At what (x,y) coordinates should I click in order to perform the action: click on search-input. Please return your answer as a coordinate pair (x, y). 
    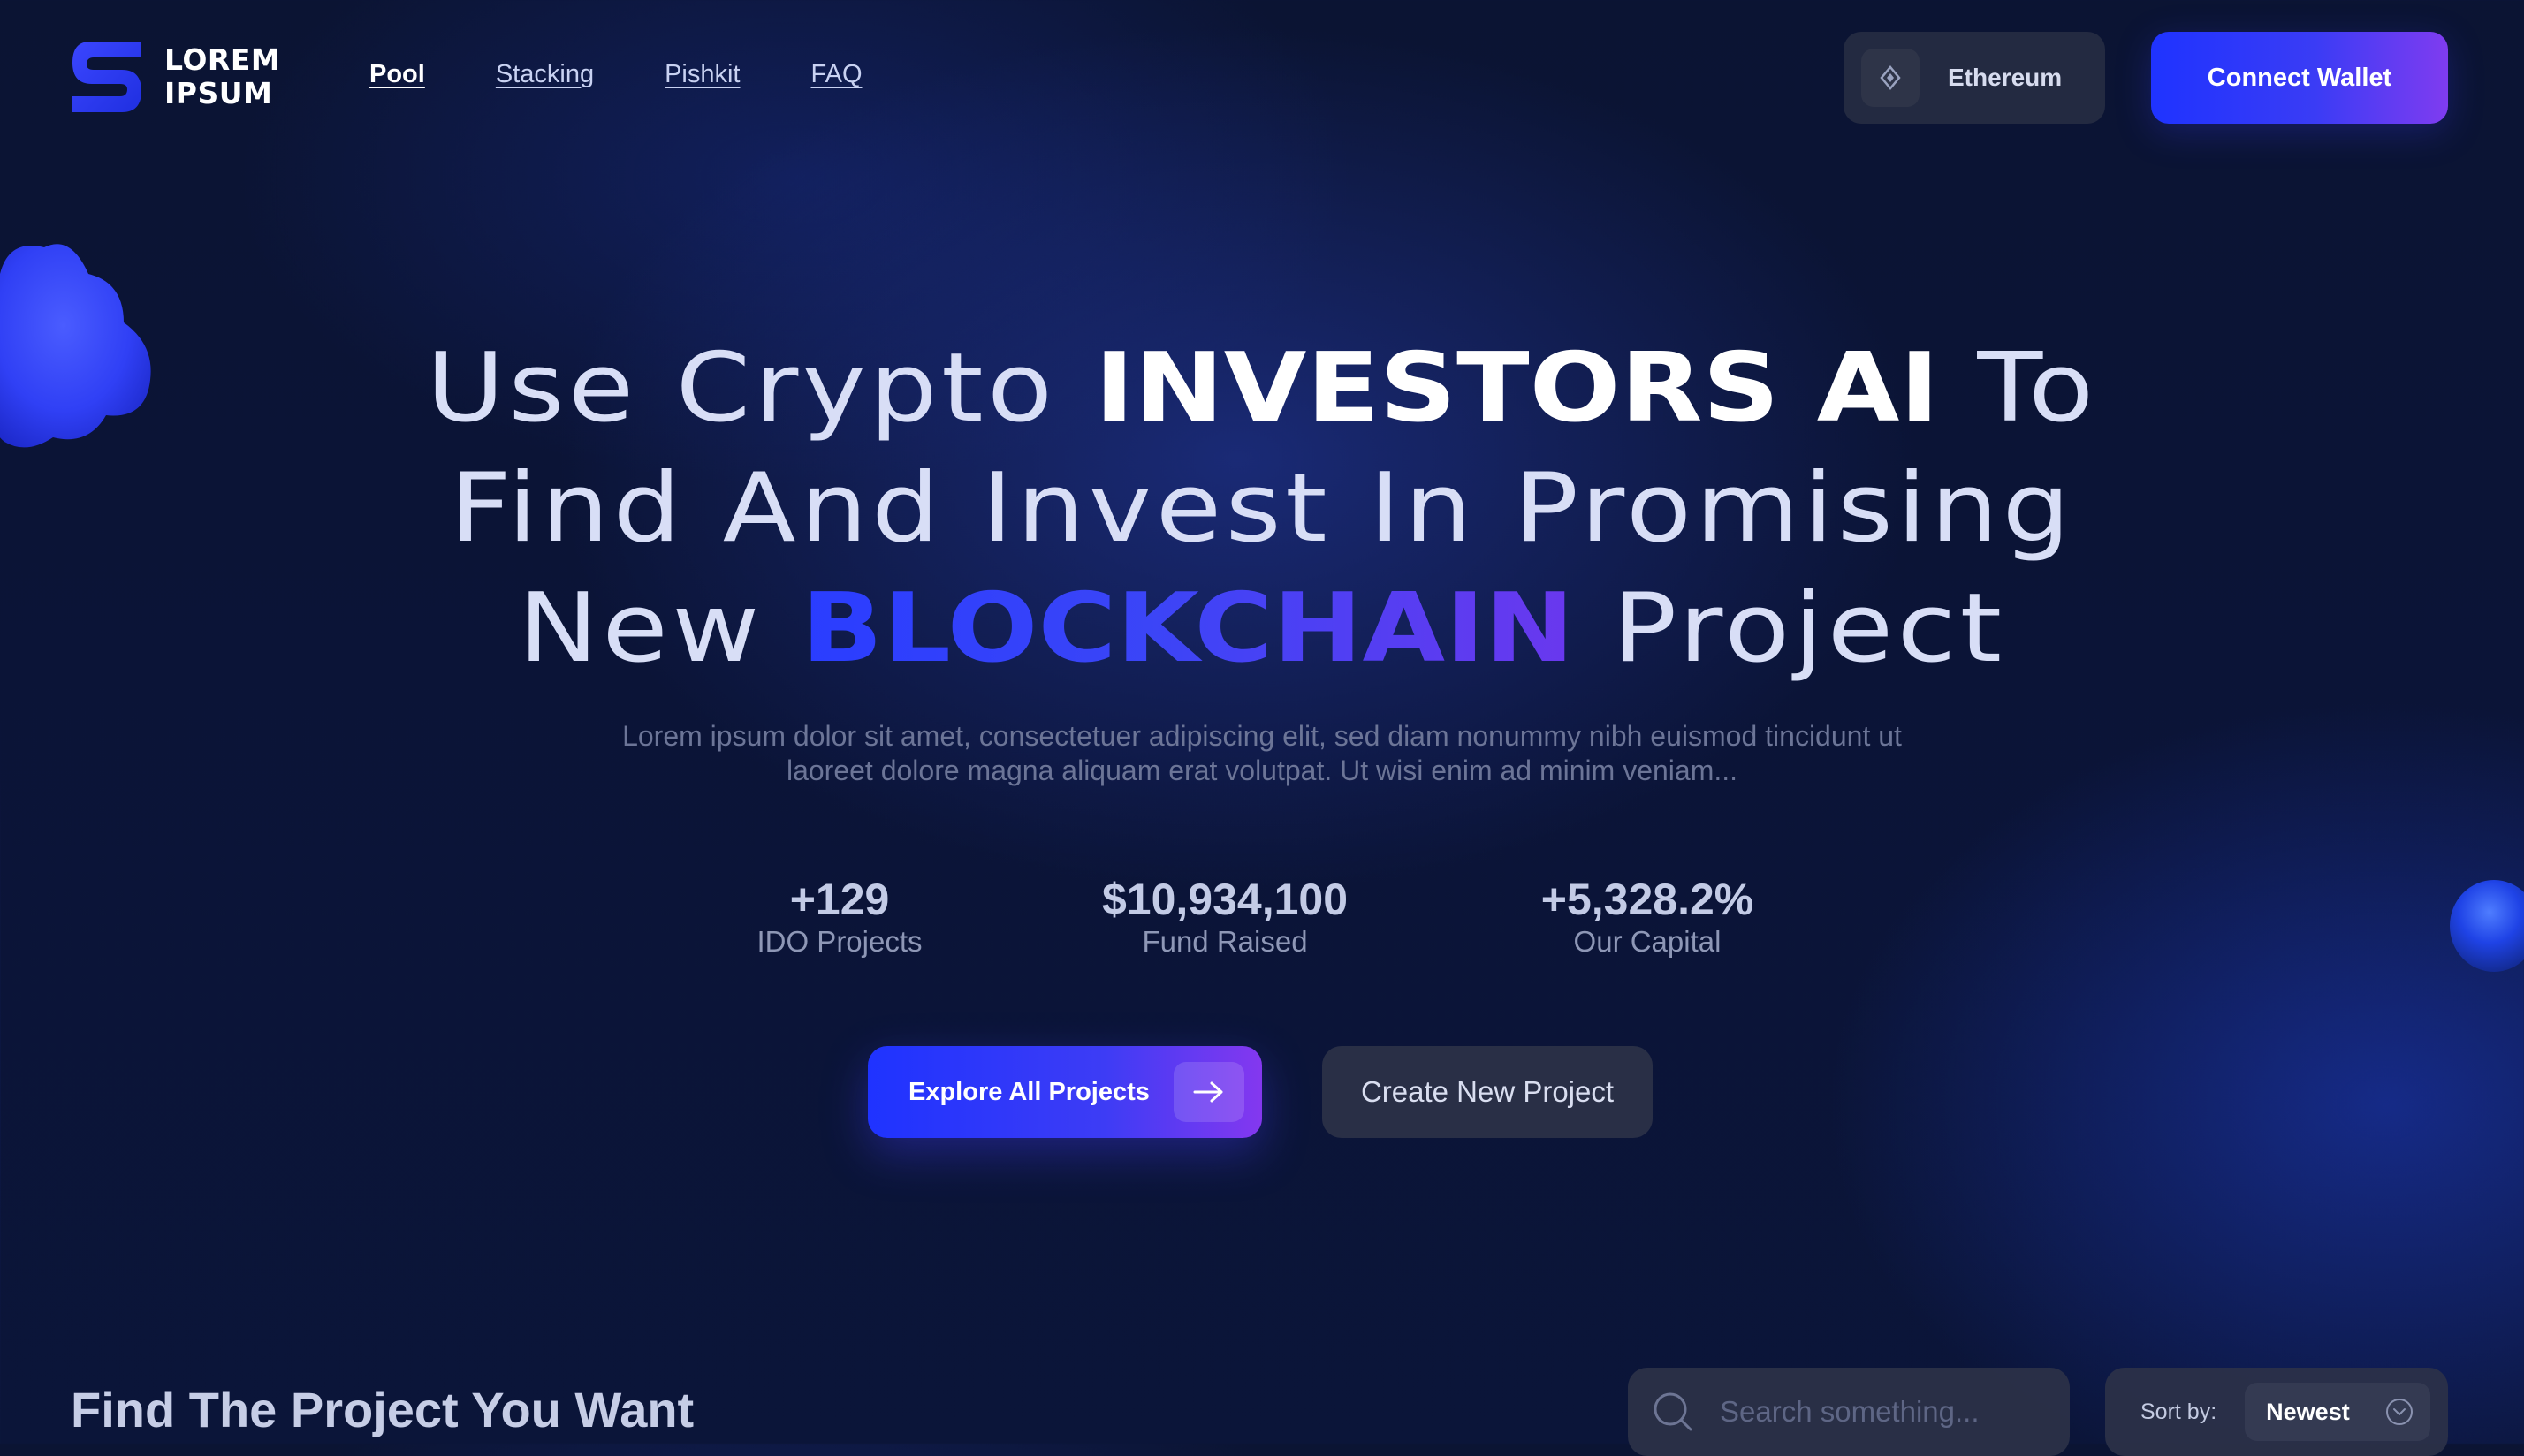
    Looking at the image, I should click on (1887, 1411).